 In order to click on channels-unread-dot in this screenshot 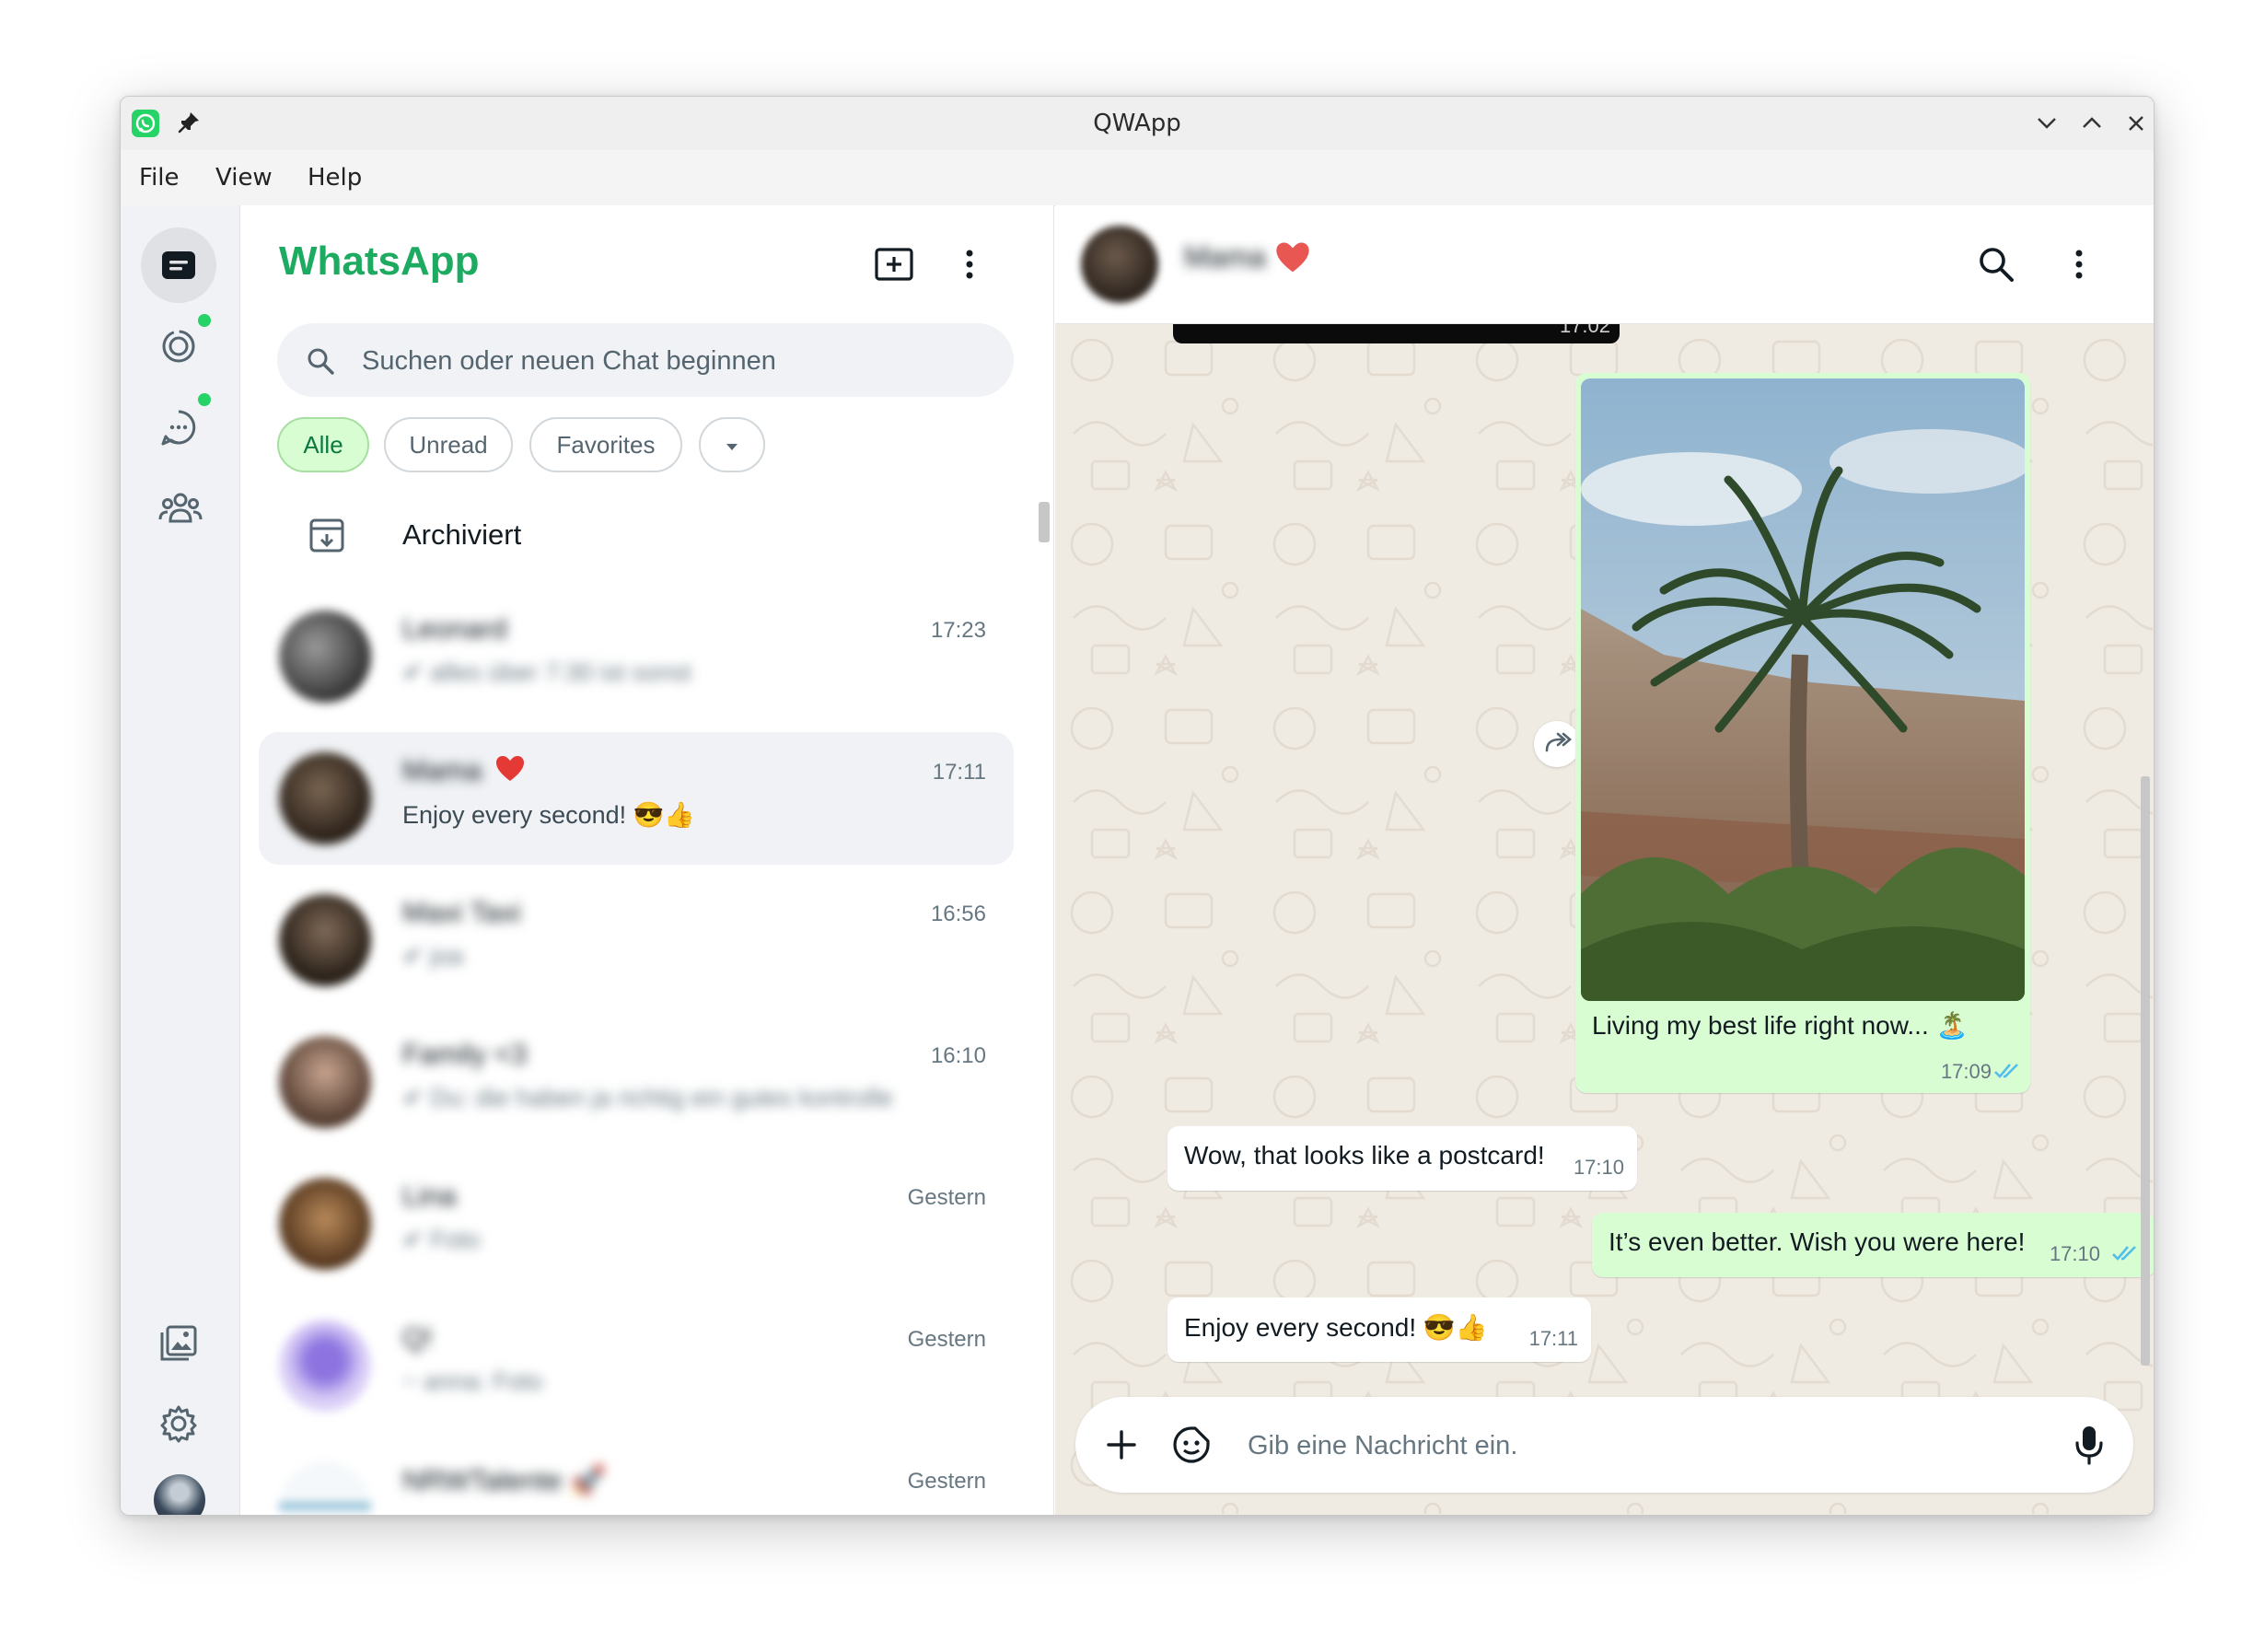, I will do `click(204, 399)`.